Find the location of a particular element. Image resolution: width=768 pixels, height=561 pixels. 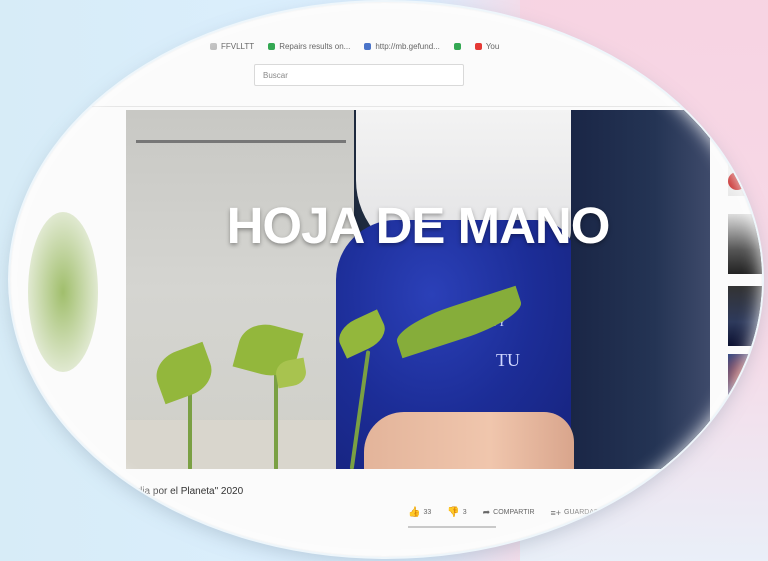

thumbs-down-icon: 👎 is located at coordinates (453, 512).